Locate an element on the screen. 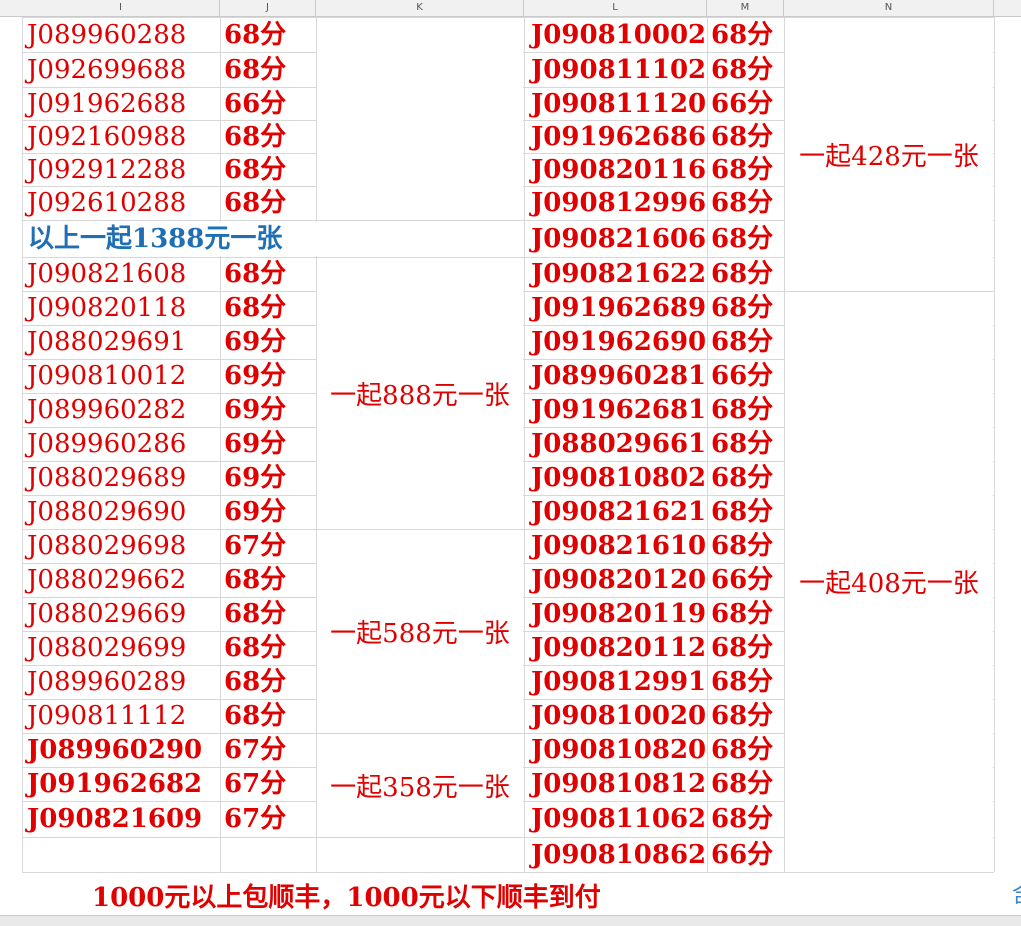 Image resolution: width=1021 pixels, height=926 pixels. column-header-L: L is located at coordinates (615, 8).